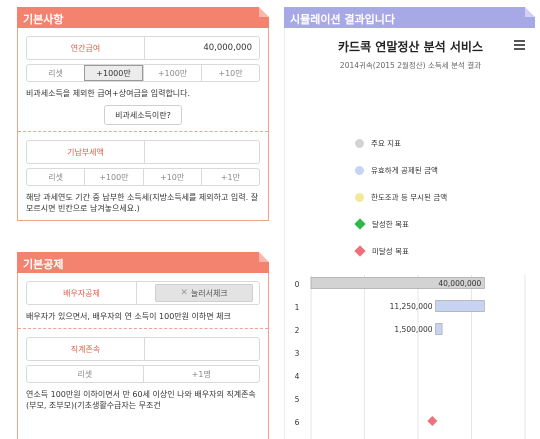 The image size is (540, 439). What do you see at coordinates (230, 73) in the screenshot?
I see `salary-add-100k-button: +10만` at bounding box center [230, 73].